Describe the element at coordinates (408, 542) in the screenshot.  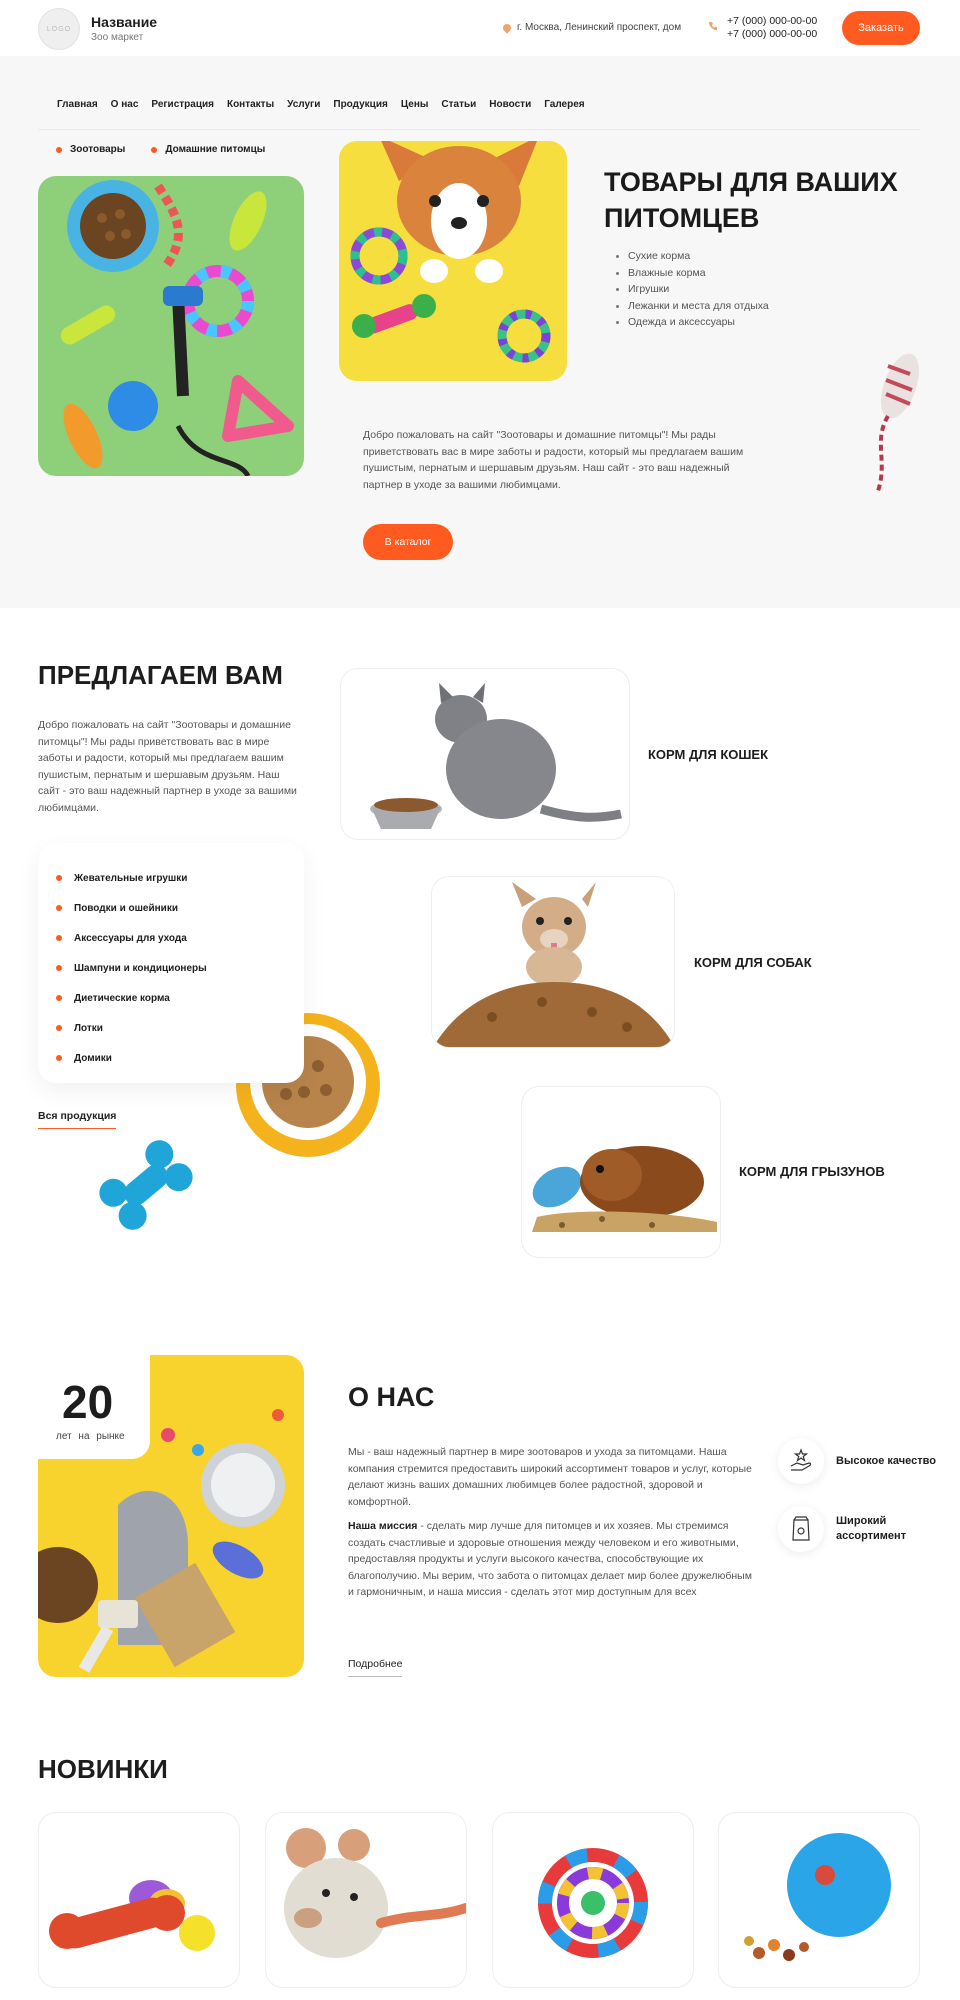
I see `catalog-button: В каталог` at that location.